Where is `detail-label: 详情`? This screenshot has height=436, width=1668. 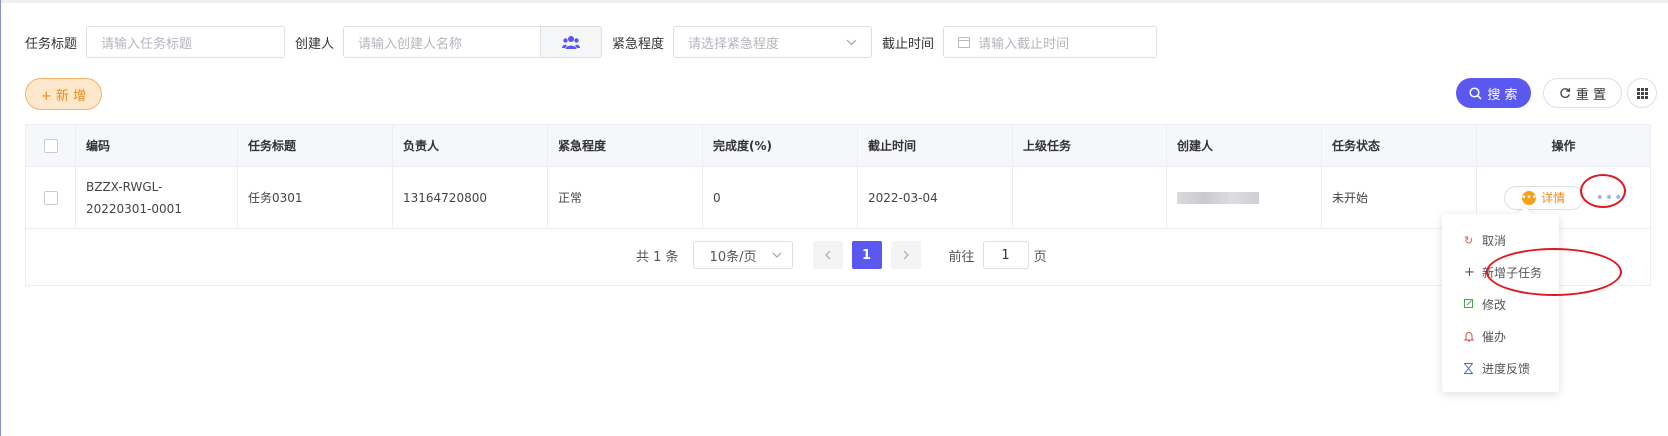 detail-label: 详情 is located at coordinates (1553, 198).